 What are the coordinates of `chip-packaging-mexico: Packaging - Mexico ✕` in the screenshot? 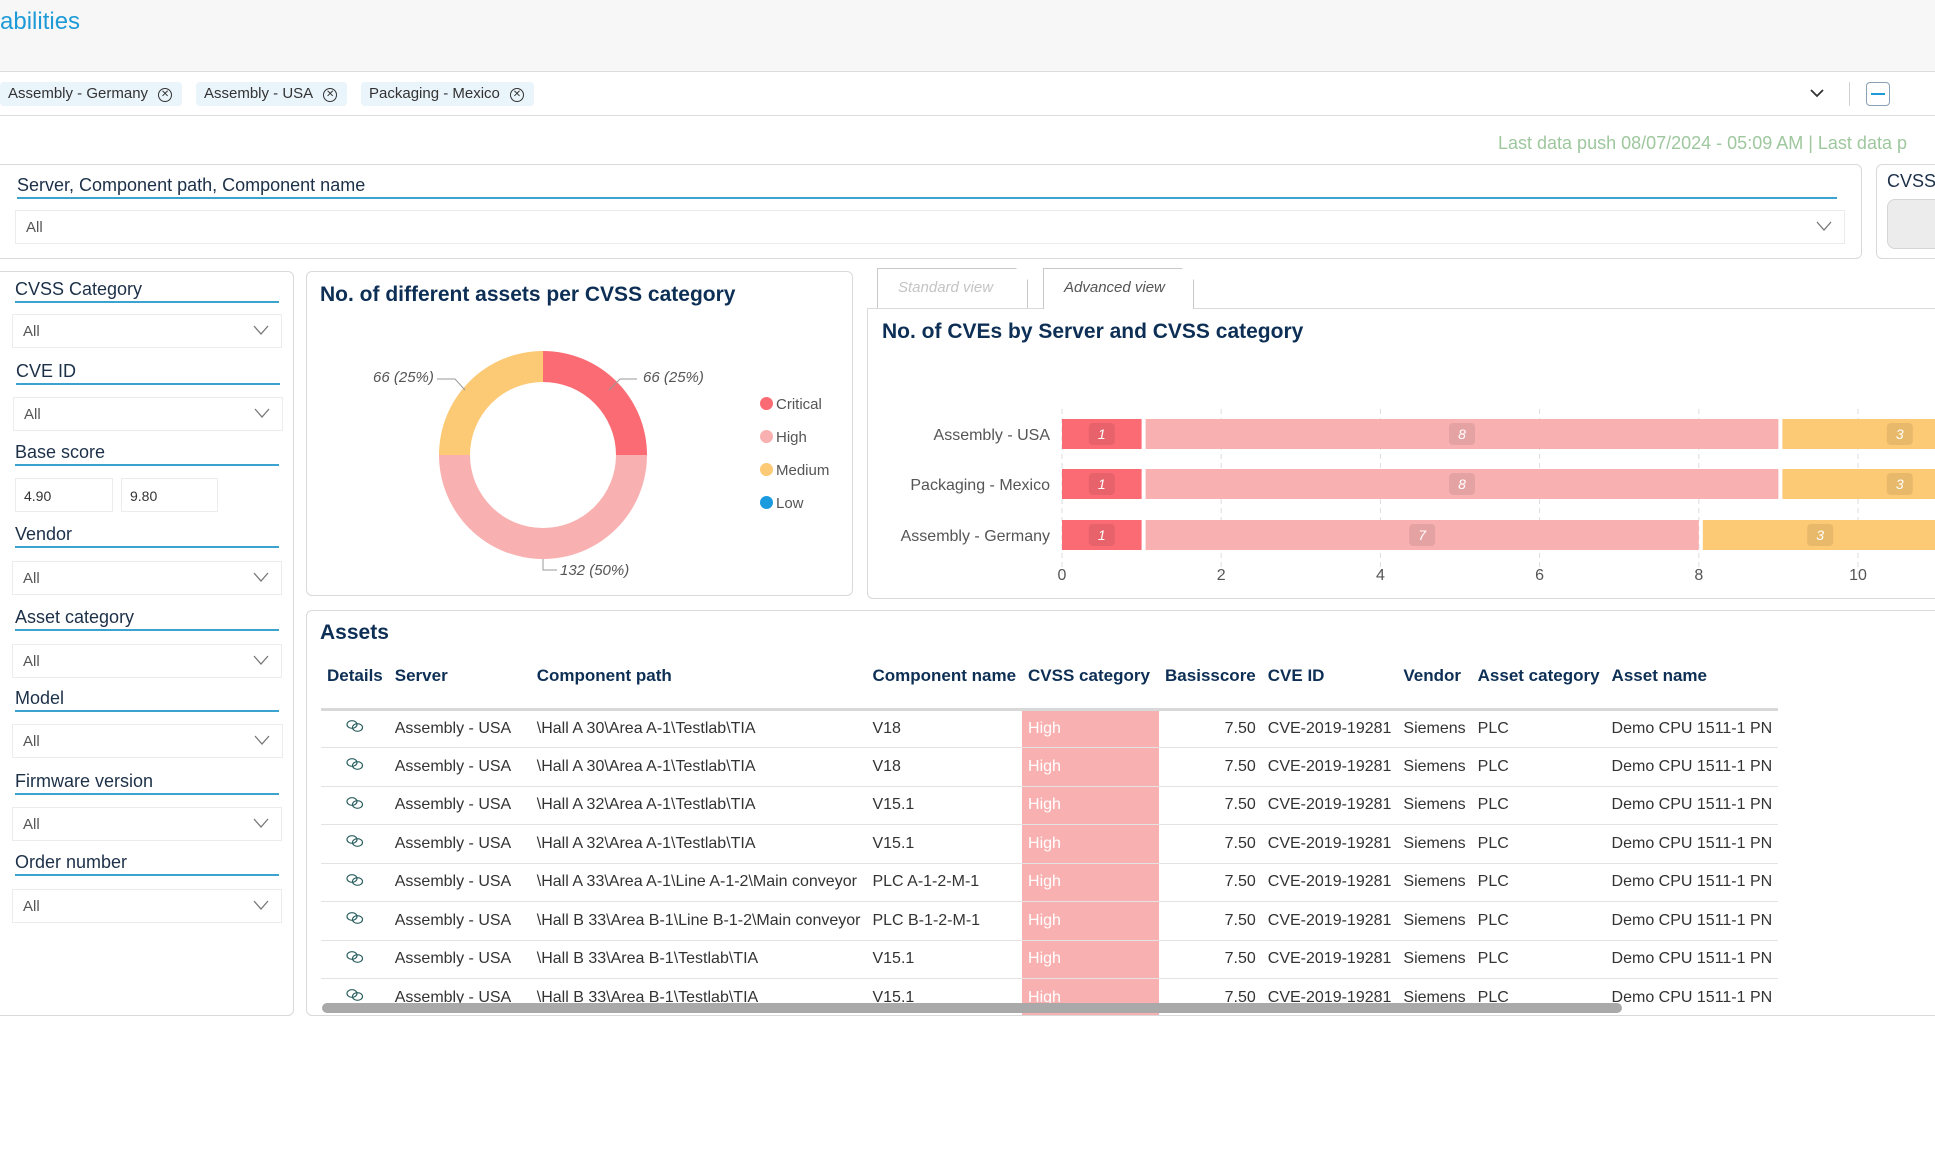 It's located at (447, 94).